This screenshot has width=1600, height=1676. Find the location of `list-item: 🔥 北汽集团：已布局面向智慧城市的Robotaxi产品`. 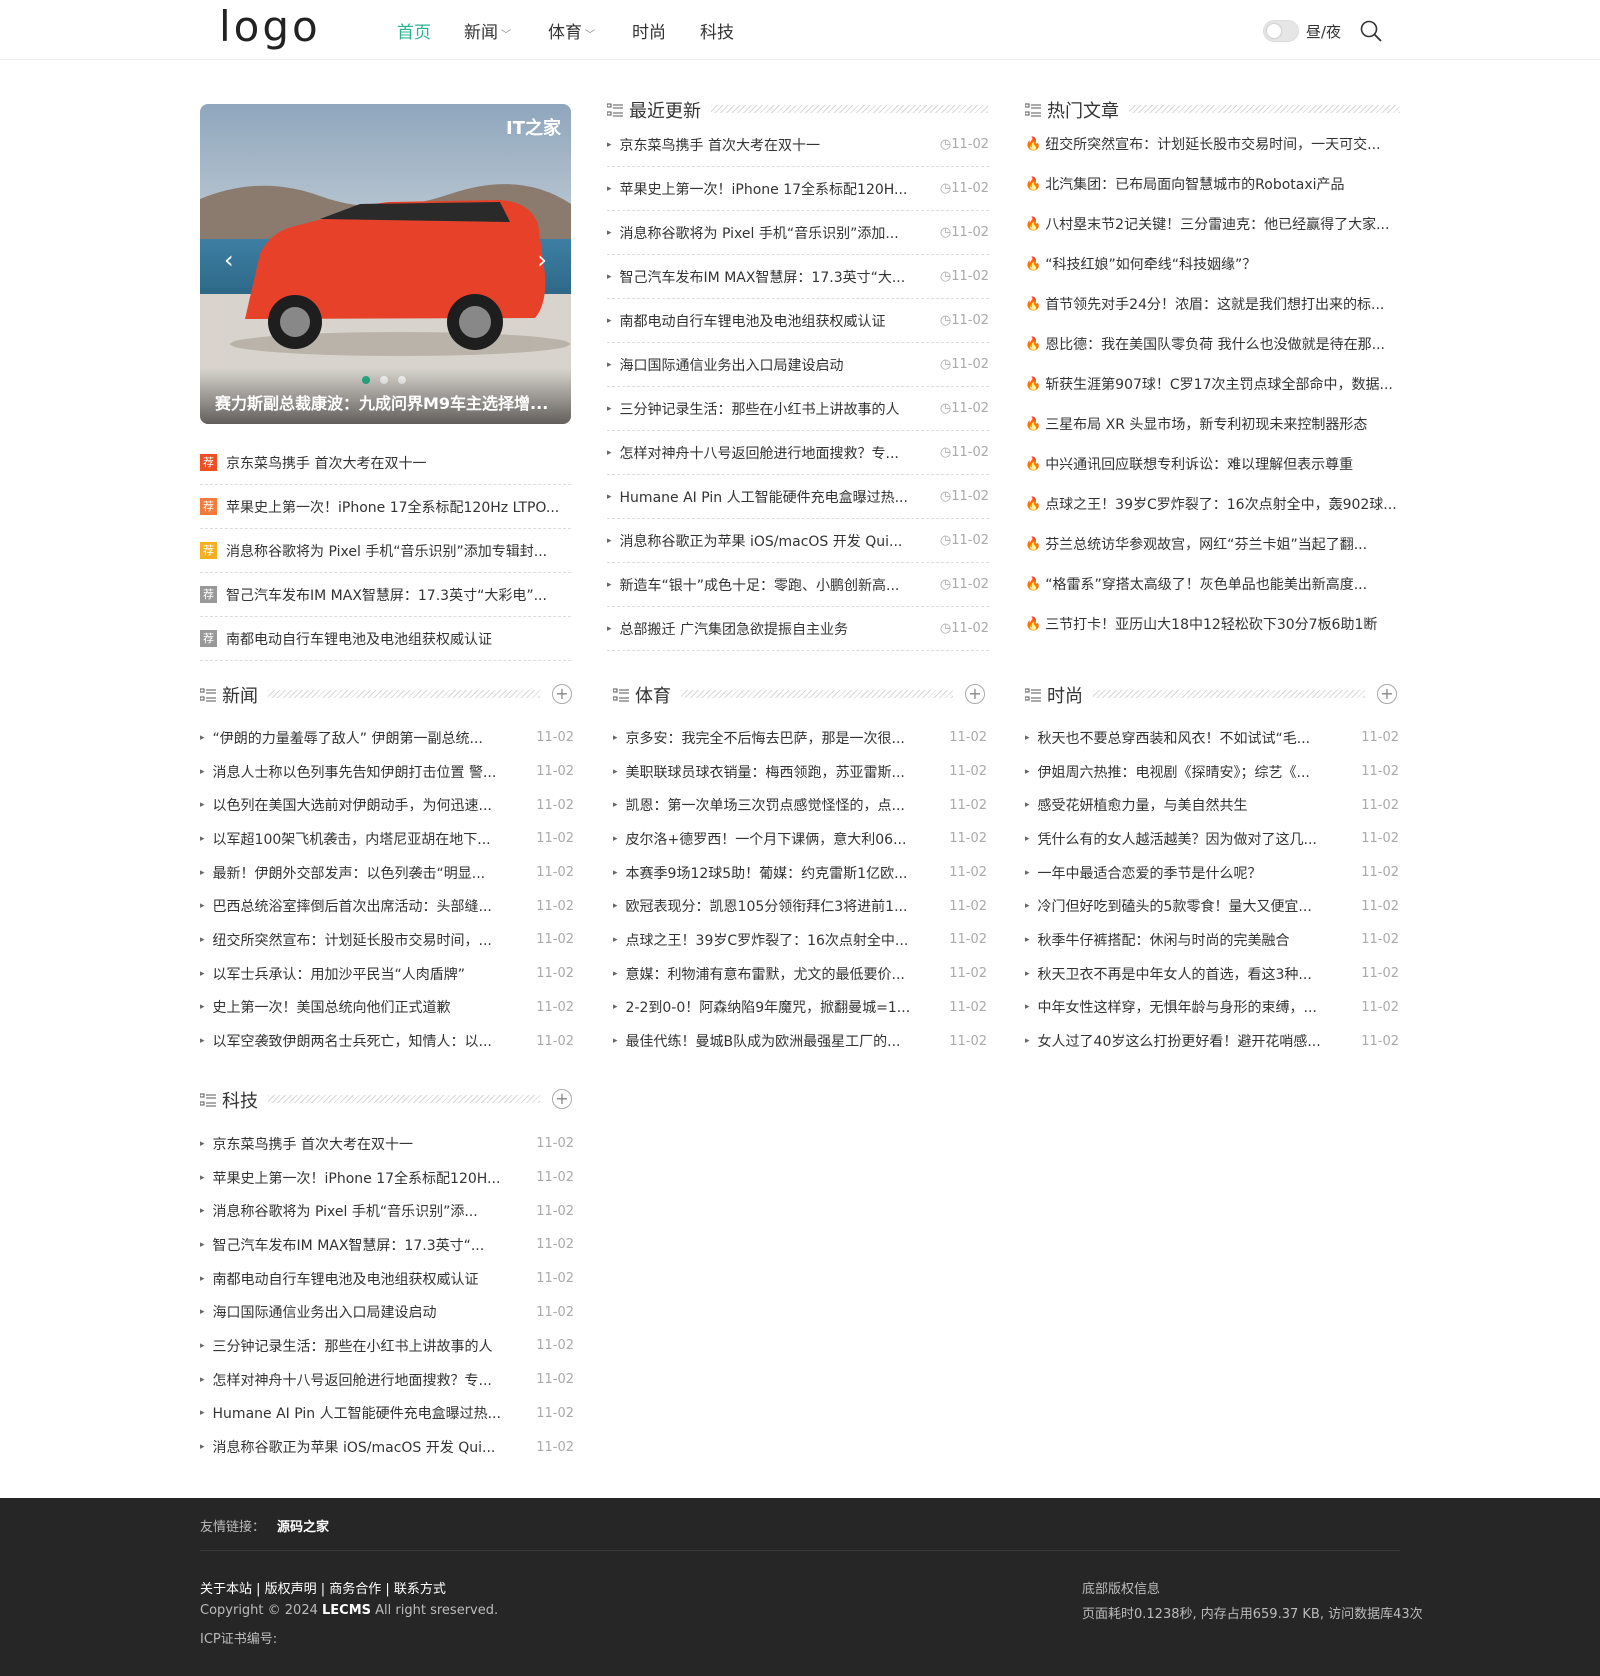

list-item: 🔥 北汽集团：已布局面向智慧城市的Robotaxi产品 is located at coordinates (1212, 184).